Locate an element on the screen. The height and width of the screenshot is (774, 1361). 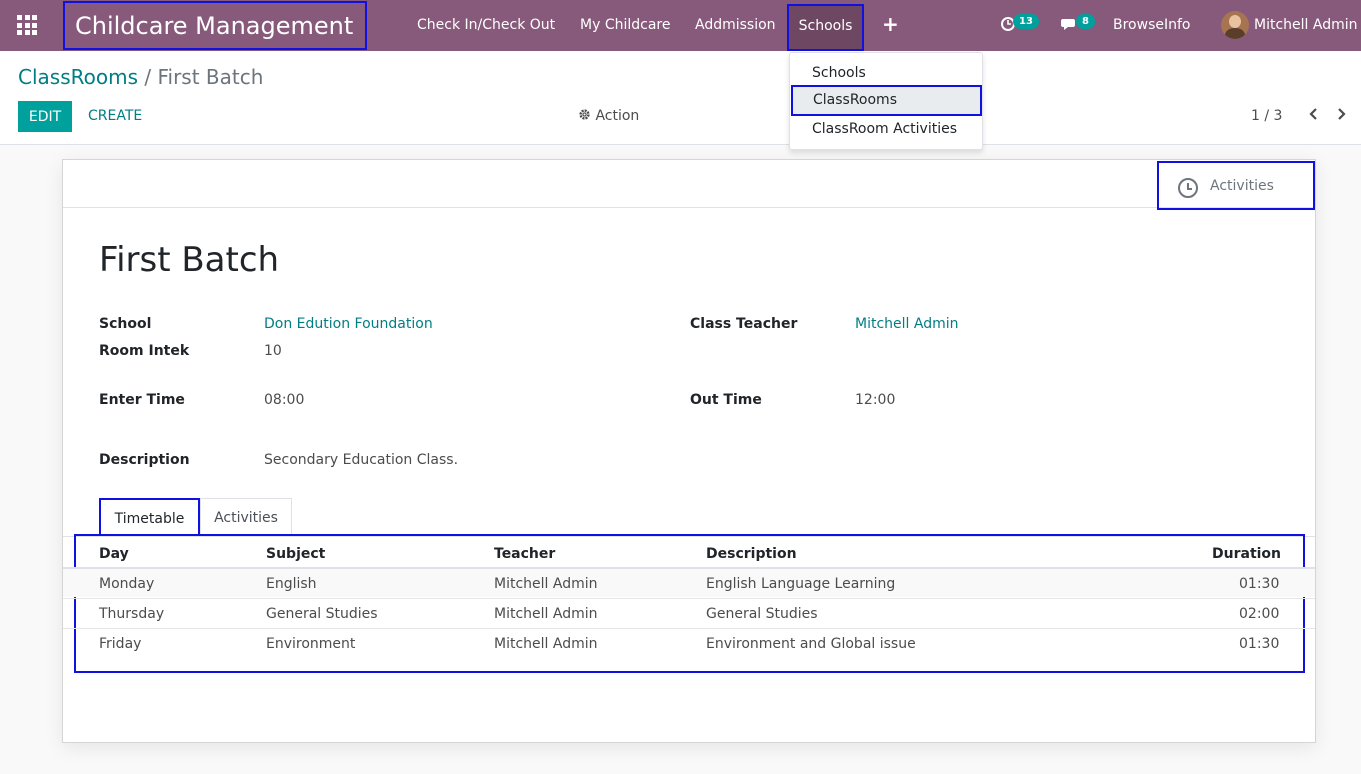
room-intek-value: 10 is located at coordinates (273, 351).